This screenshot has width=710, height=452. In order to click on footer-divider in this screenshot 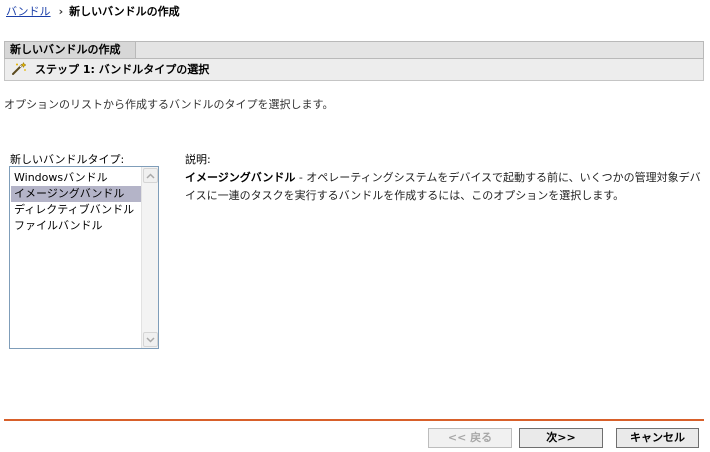, I will do `click(354, 420)`.